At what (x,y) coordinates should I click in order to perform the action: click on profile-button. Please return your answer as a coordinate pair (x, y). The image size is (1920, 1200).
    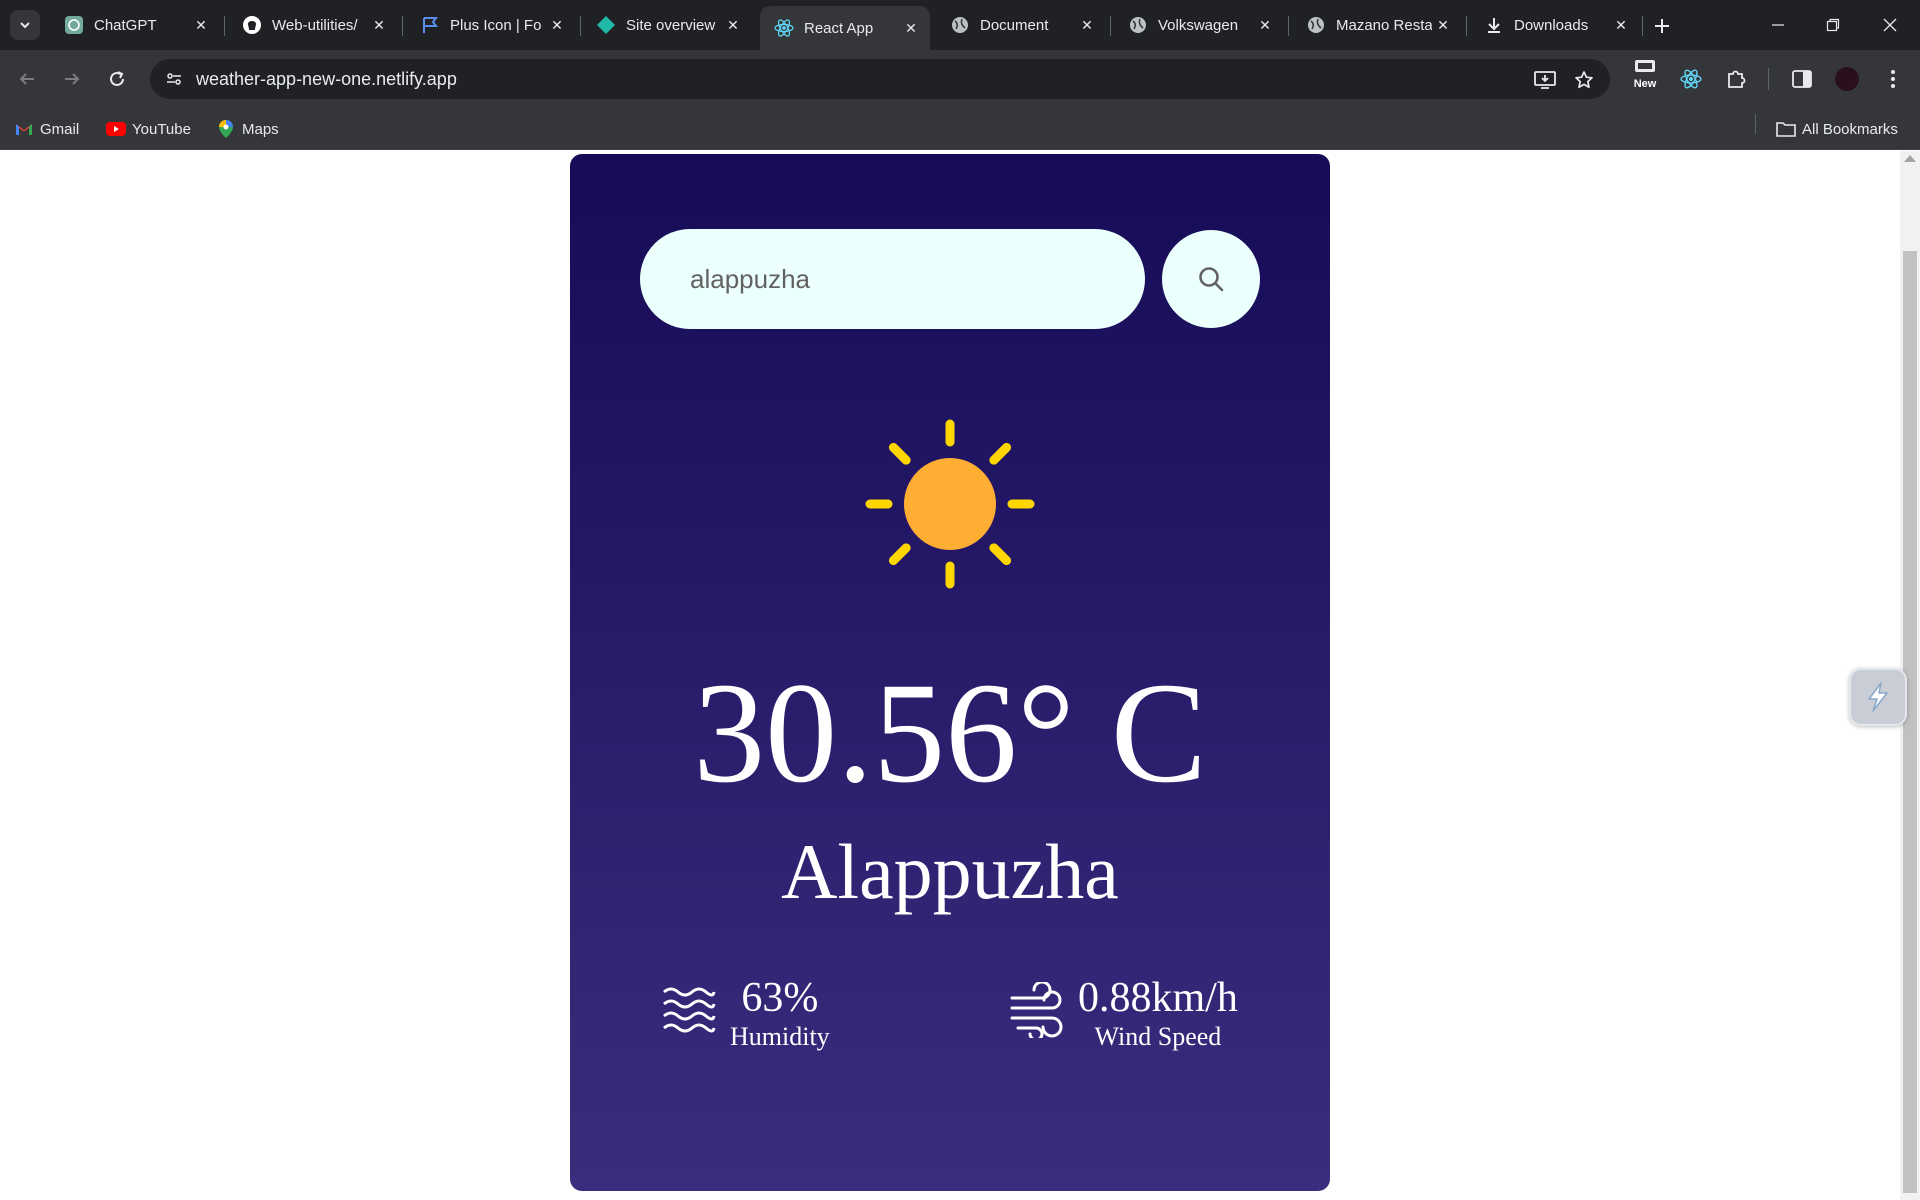
    Looking at the image, I should click on (1847, 79).